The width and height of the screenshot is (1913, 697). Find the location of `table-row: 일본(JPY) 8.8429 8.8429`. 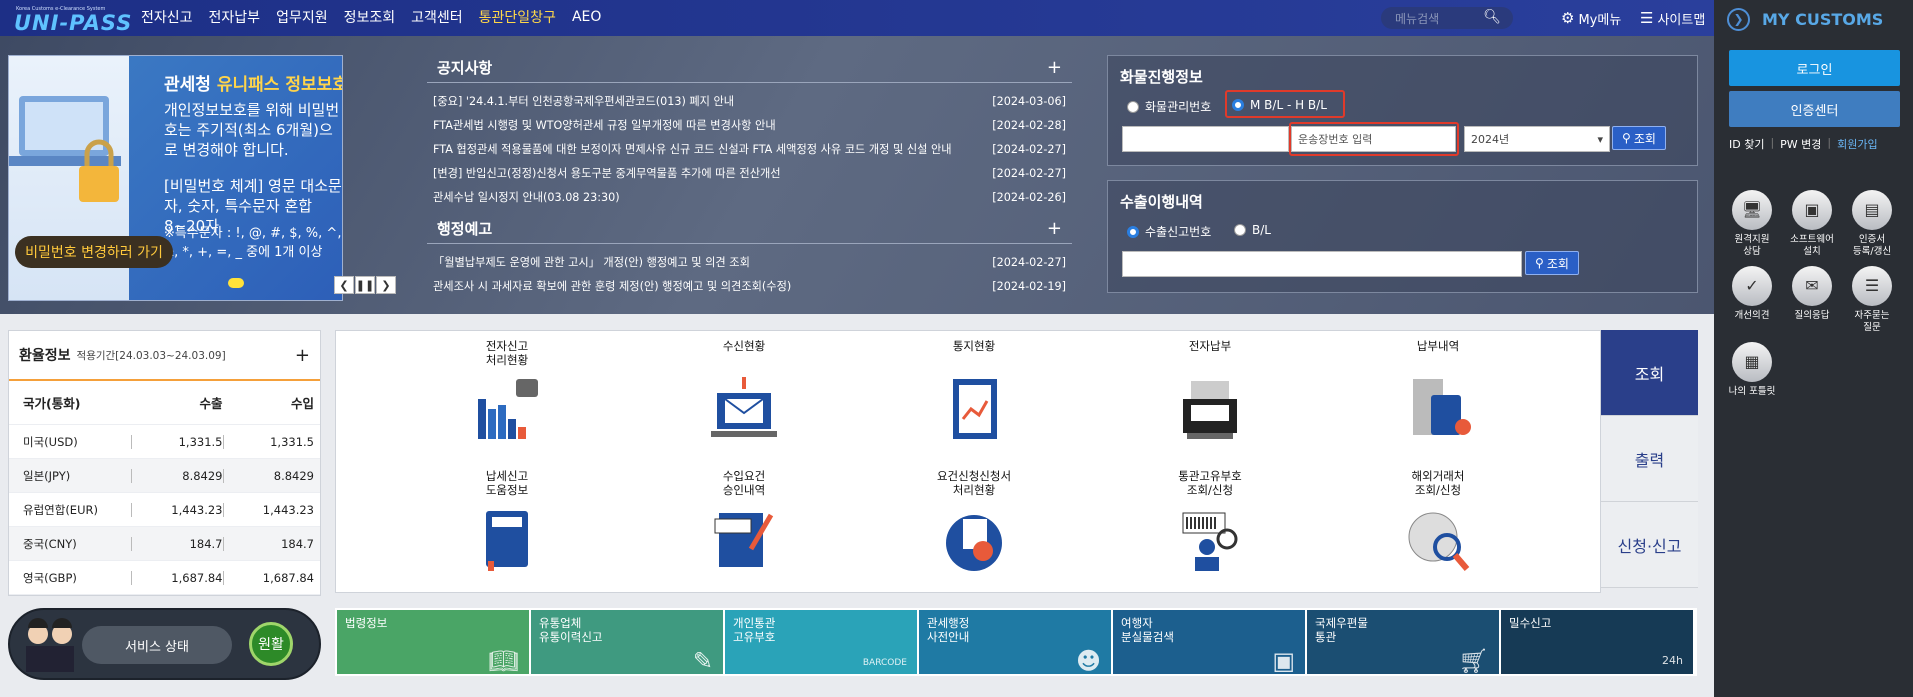

table-row: 일본(JPY) 8.8429 8.8429 is located at coordinates (164, 476).